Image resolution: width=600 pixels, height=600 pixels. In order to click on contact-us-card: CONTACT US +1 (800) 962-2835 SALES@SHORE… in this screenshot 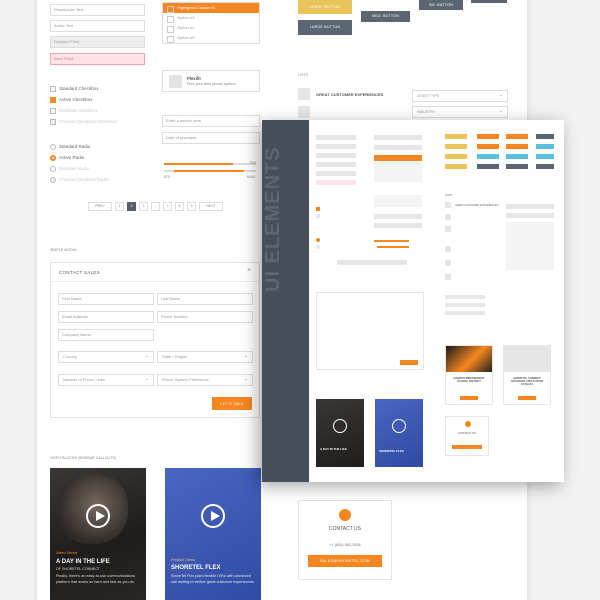, I will do `click(345, 540)`.